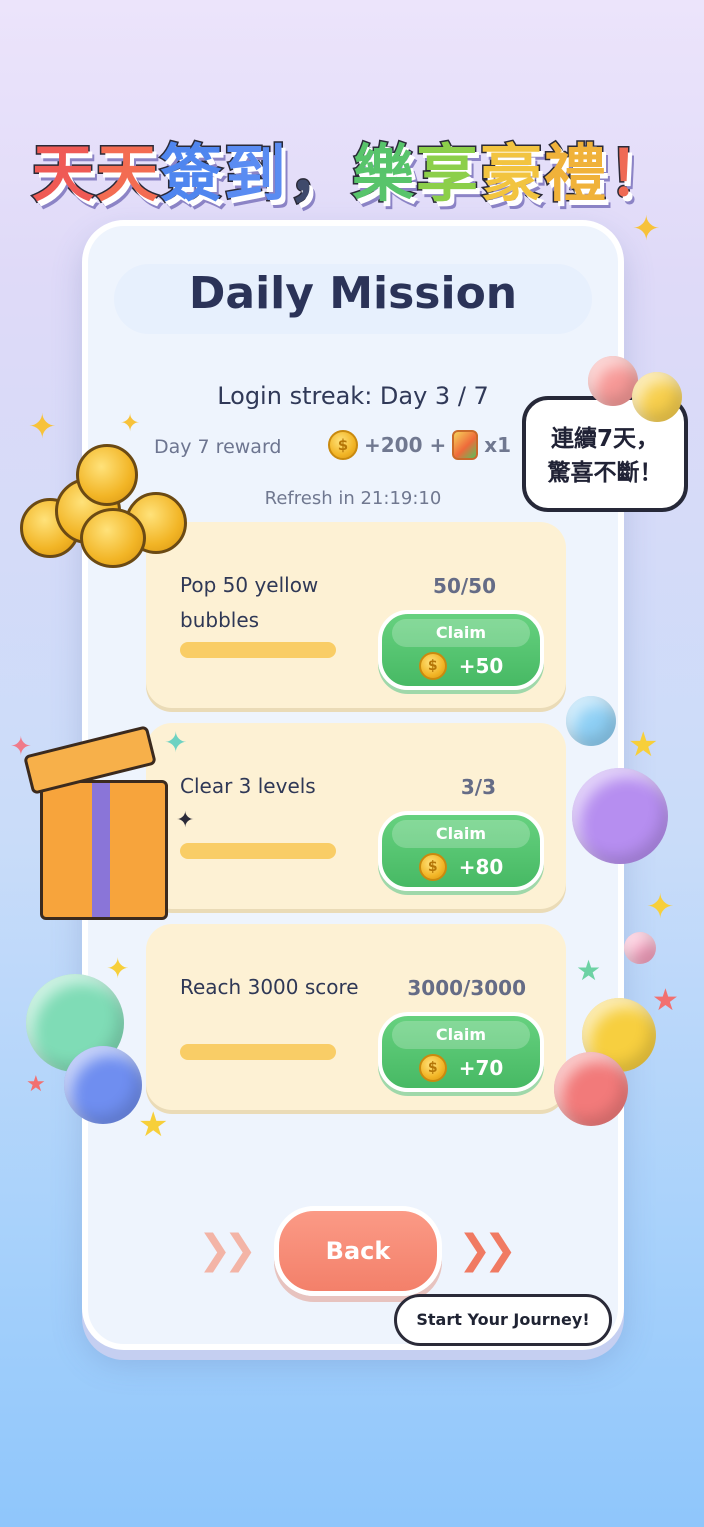 The width and height of the screenshot is (704, 1527). I want to click on banner-char: 禮, so click(576, 174).